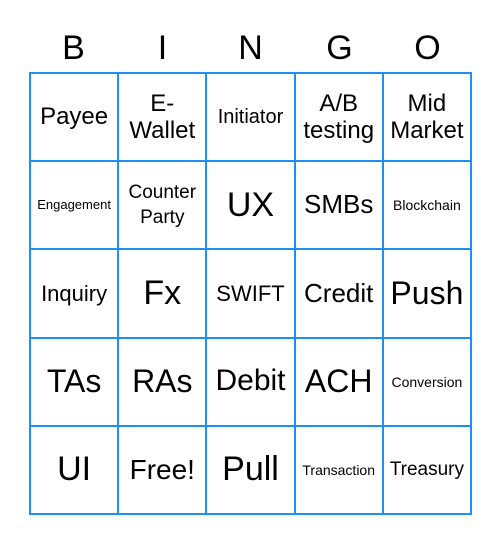 The height and width of the screenshot is (544, 501). I want to click on free-space-cell: Free!, so click(162, 469).